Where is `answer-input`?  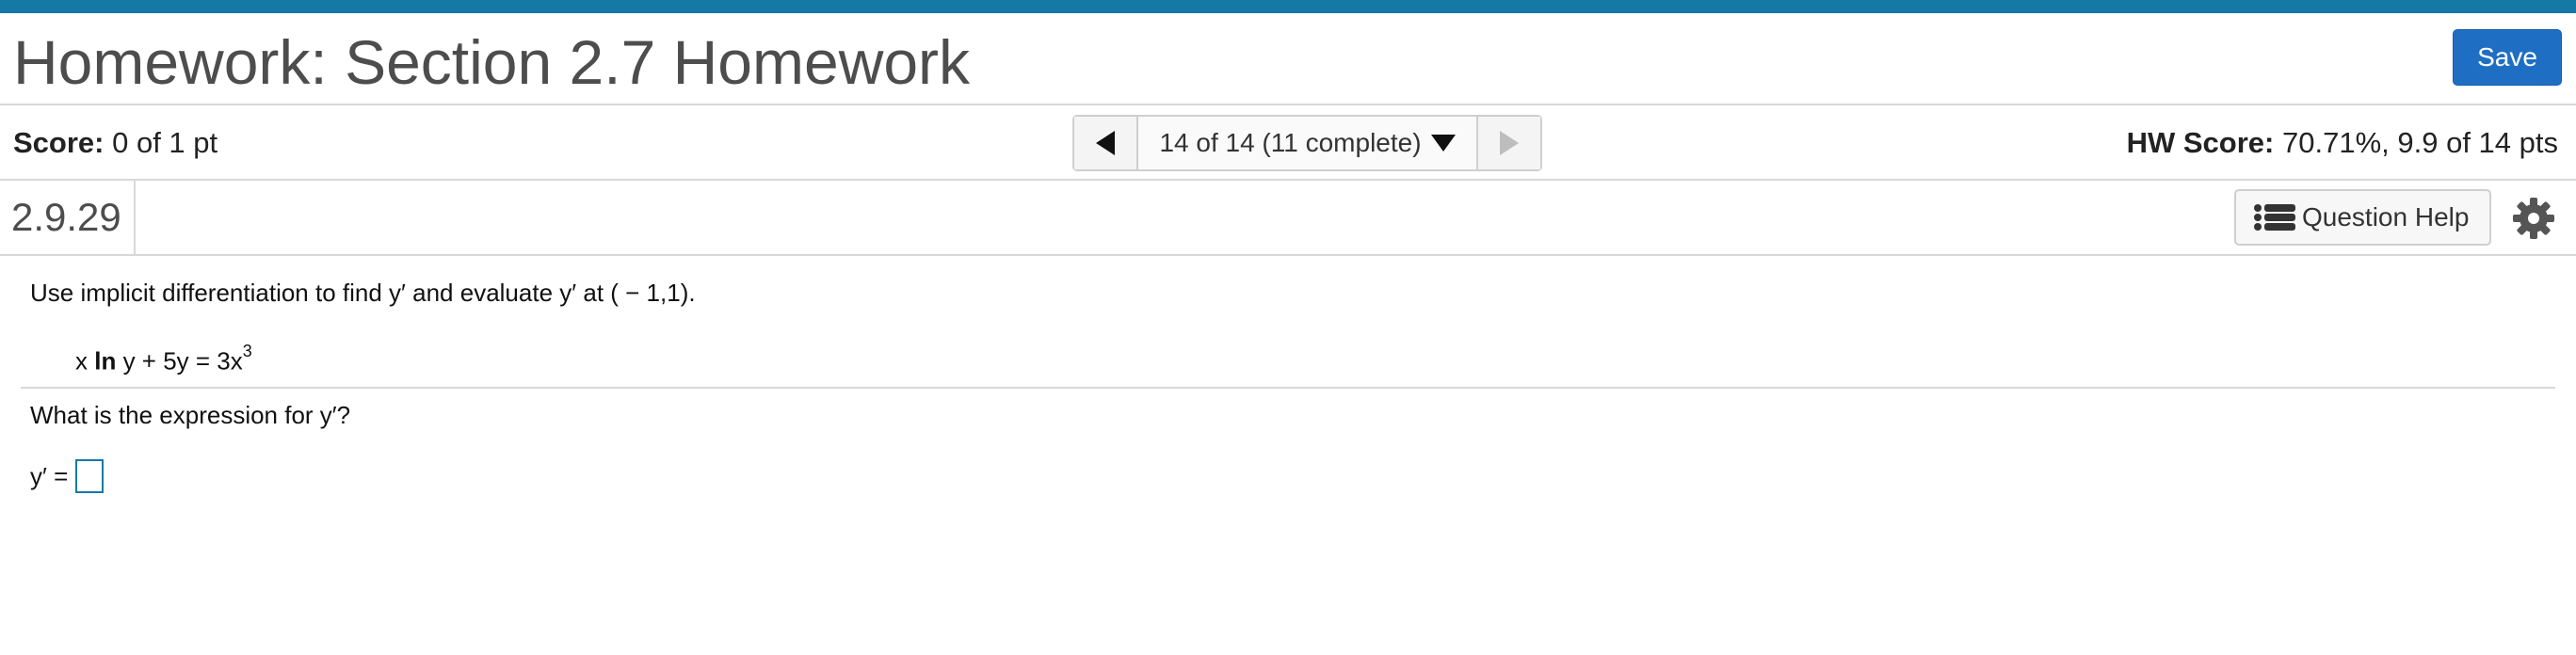 answer-input is located at coordinates (90, 476).